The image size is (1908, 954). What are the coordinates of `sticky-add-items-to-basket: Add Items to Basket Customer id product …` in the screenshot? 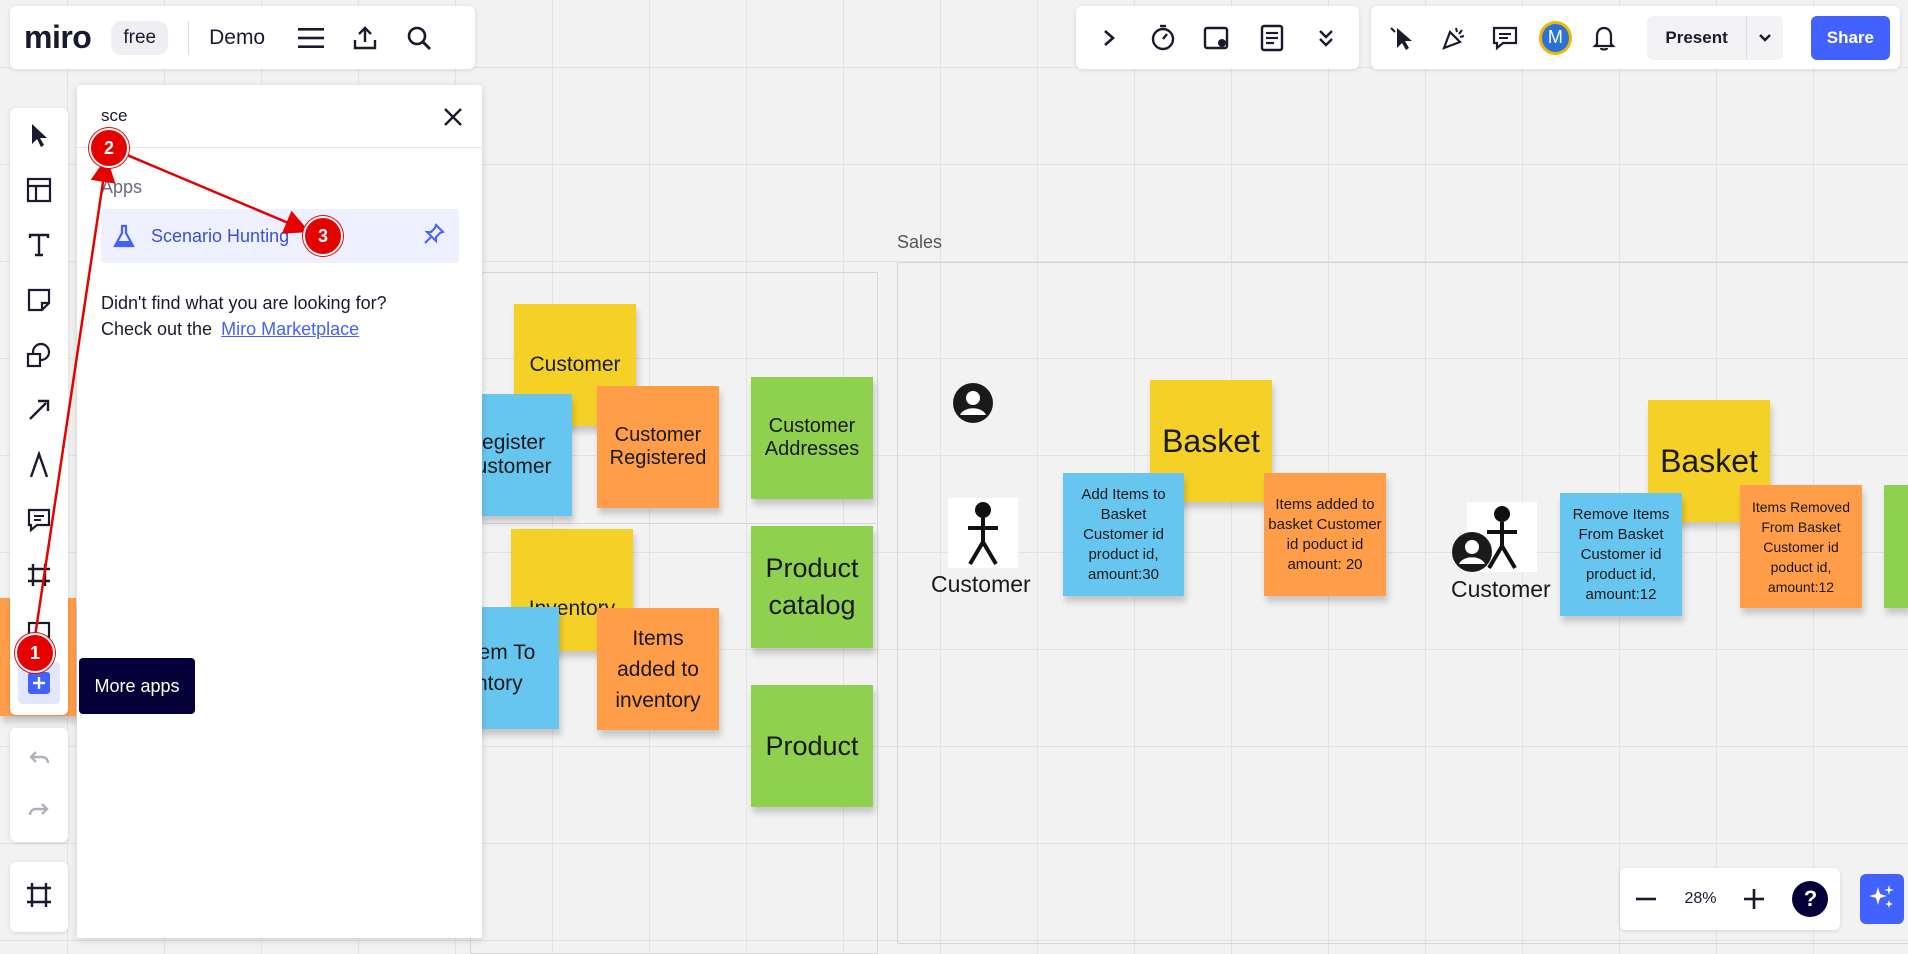 It's located at (1123, 534).